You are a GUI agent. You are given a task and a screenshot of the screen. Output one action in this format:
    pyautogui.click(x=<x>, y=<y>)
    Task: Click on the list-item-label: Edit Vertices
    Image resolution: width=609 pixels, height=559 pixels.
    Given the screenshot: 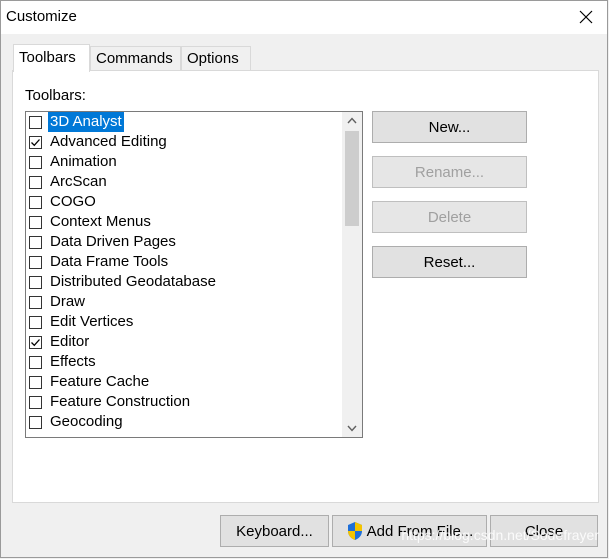 What is the action you would take?
    pyautogui.click(x=92, y=321)
    